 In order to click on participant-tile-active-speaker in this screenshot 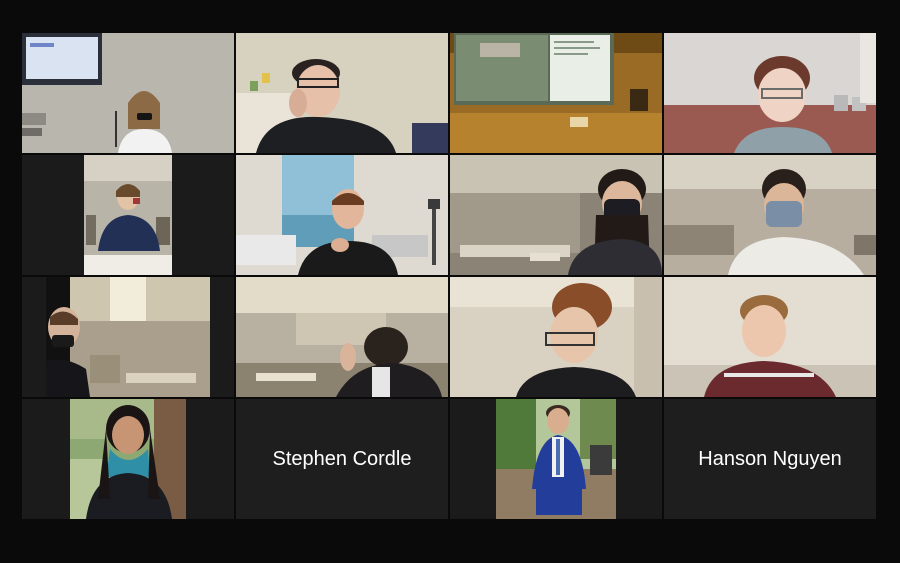, I will do `click(128, 93)`.